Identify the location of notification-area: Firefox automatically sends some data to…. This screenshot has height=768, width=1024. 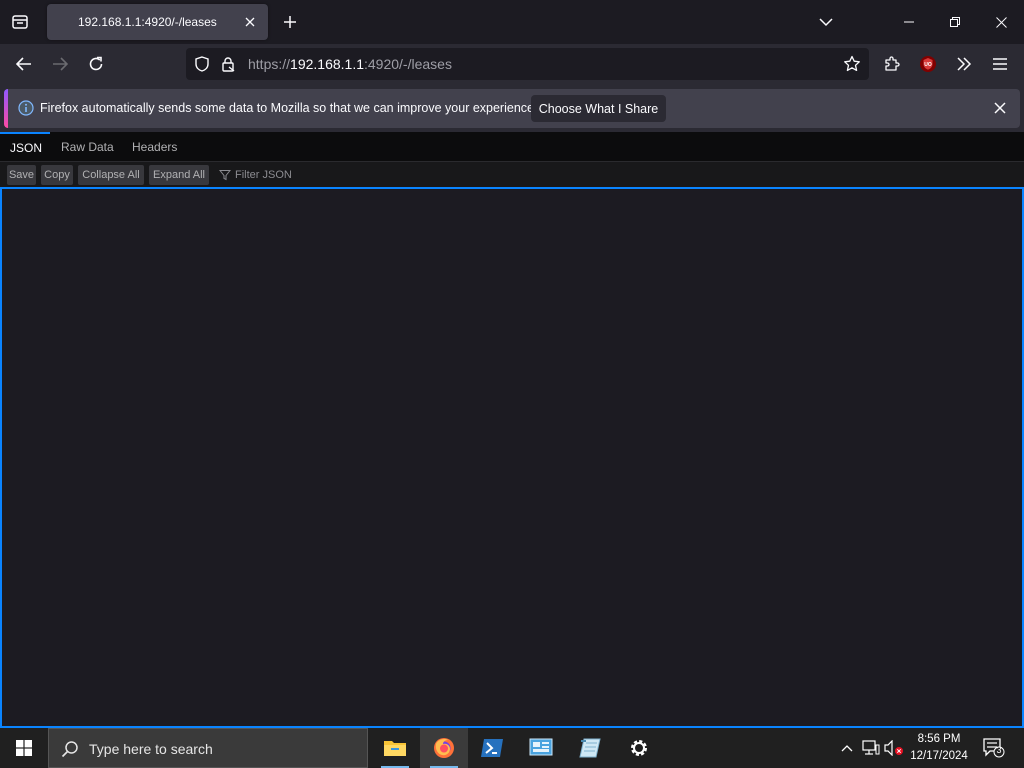
(512, 108).